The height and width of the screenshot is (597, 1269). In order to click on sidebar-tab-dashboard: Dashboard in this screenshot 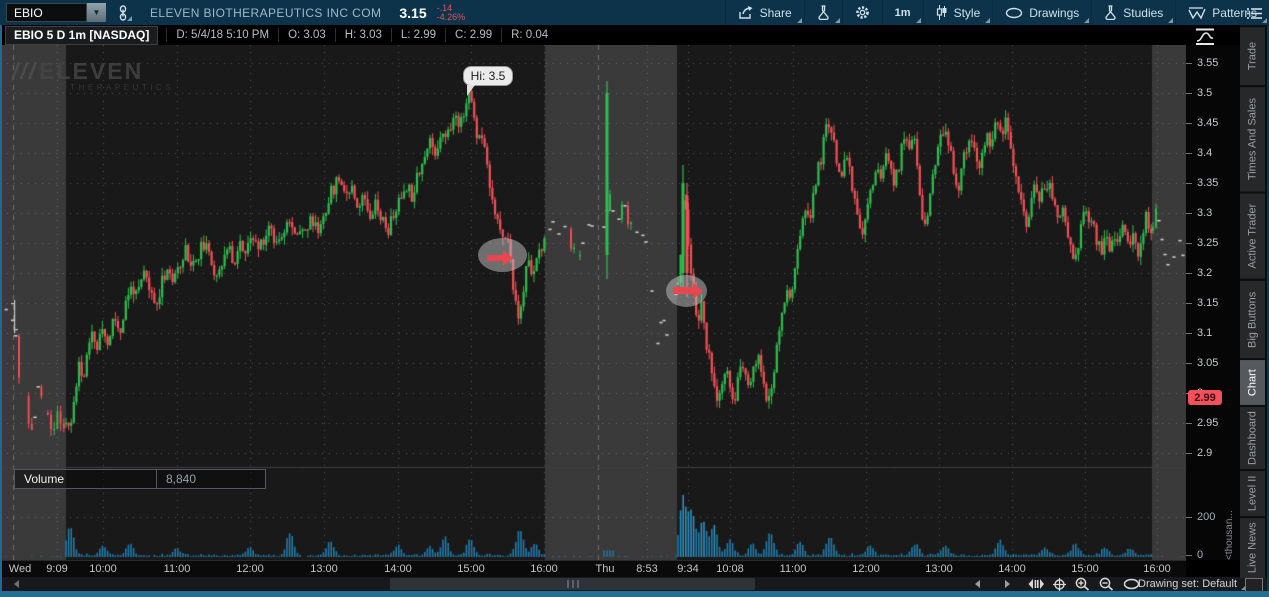, I will do `click(1253, 436)`.